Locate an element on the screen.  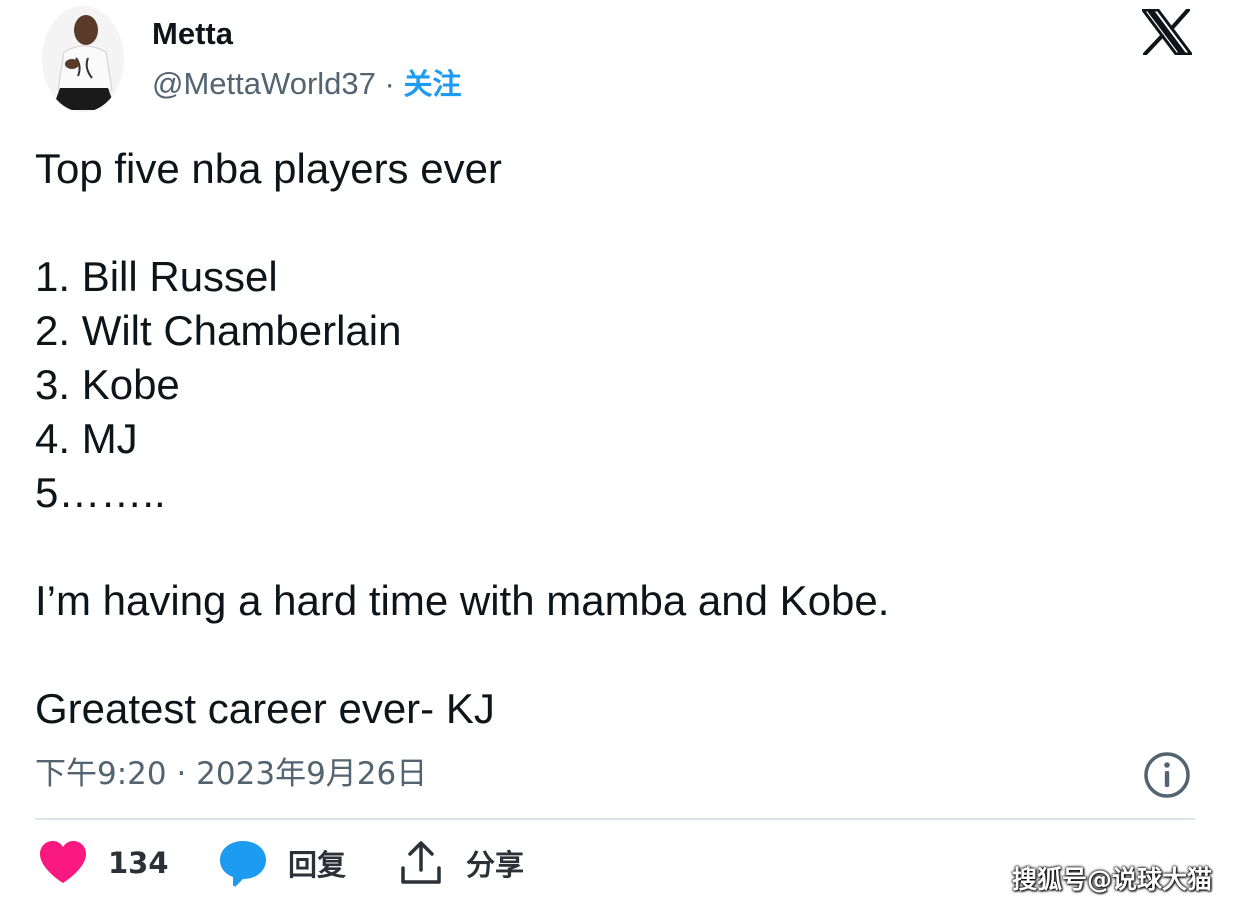
avatar is located at coordinates (83, 59).